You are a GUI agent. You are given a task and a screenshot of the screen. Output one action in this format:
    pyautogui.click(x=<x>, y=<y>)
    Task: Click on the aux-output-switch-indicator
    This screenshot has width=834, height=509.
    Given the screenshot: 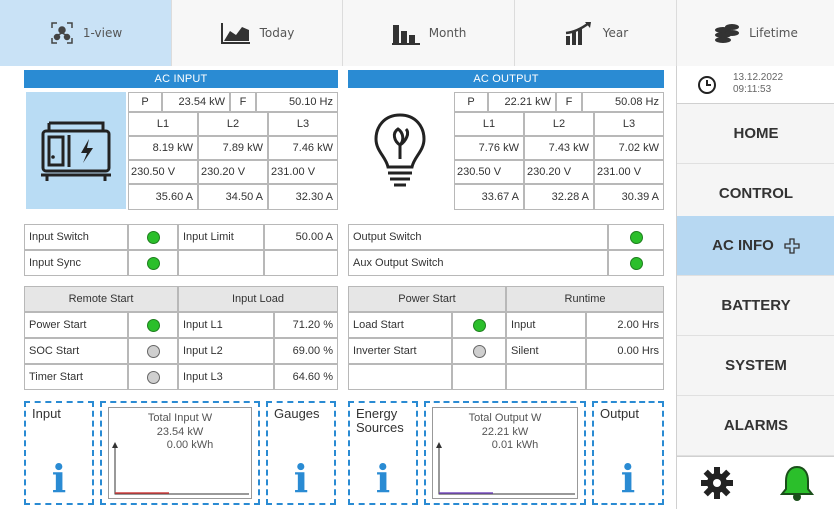 What is the action you would take?
    pyautogui.click(x=636, y=263)
    